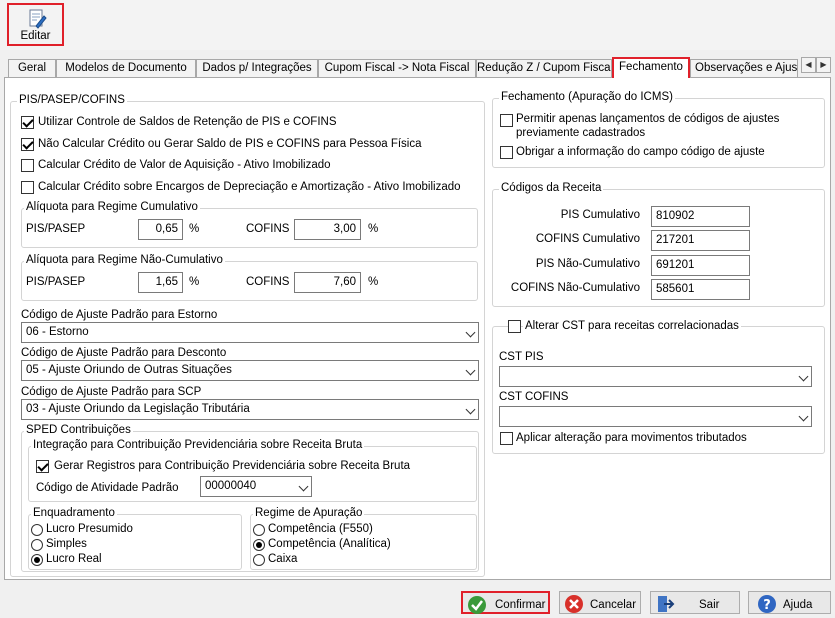 This screenshot has height=618, width=835. What do you see at coordinates (72, 100) in the screenshot?
I see `pis-cofins-title: PIS/PASEP/COFINS` at bounding box center [72, 100].